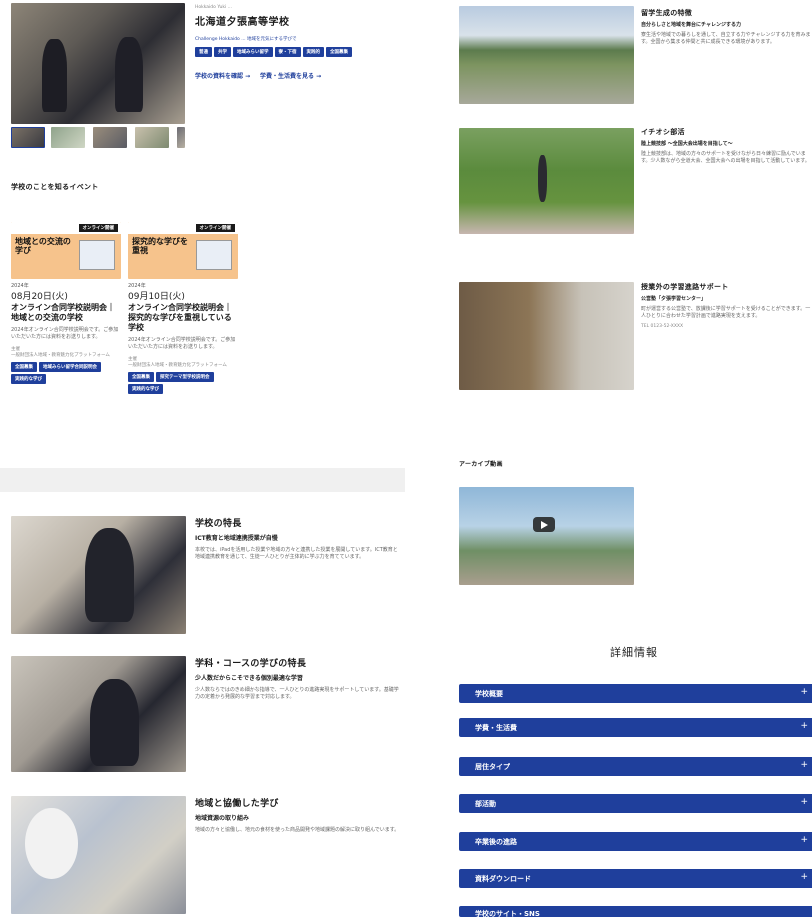 The width and height of the screenshot is (812, 917). Describe the element at coordinates (43, 246) in the screenshot. I see `event-image-text: 地域との交流の学び` at that location.